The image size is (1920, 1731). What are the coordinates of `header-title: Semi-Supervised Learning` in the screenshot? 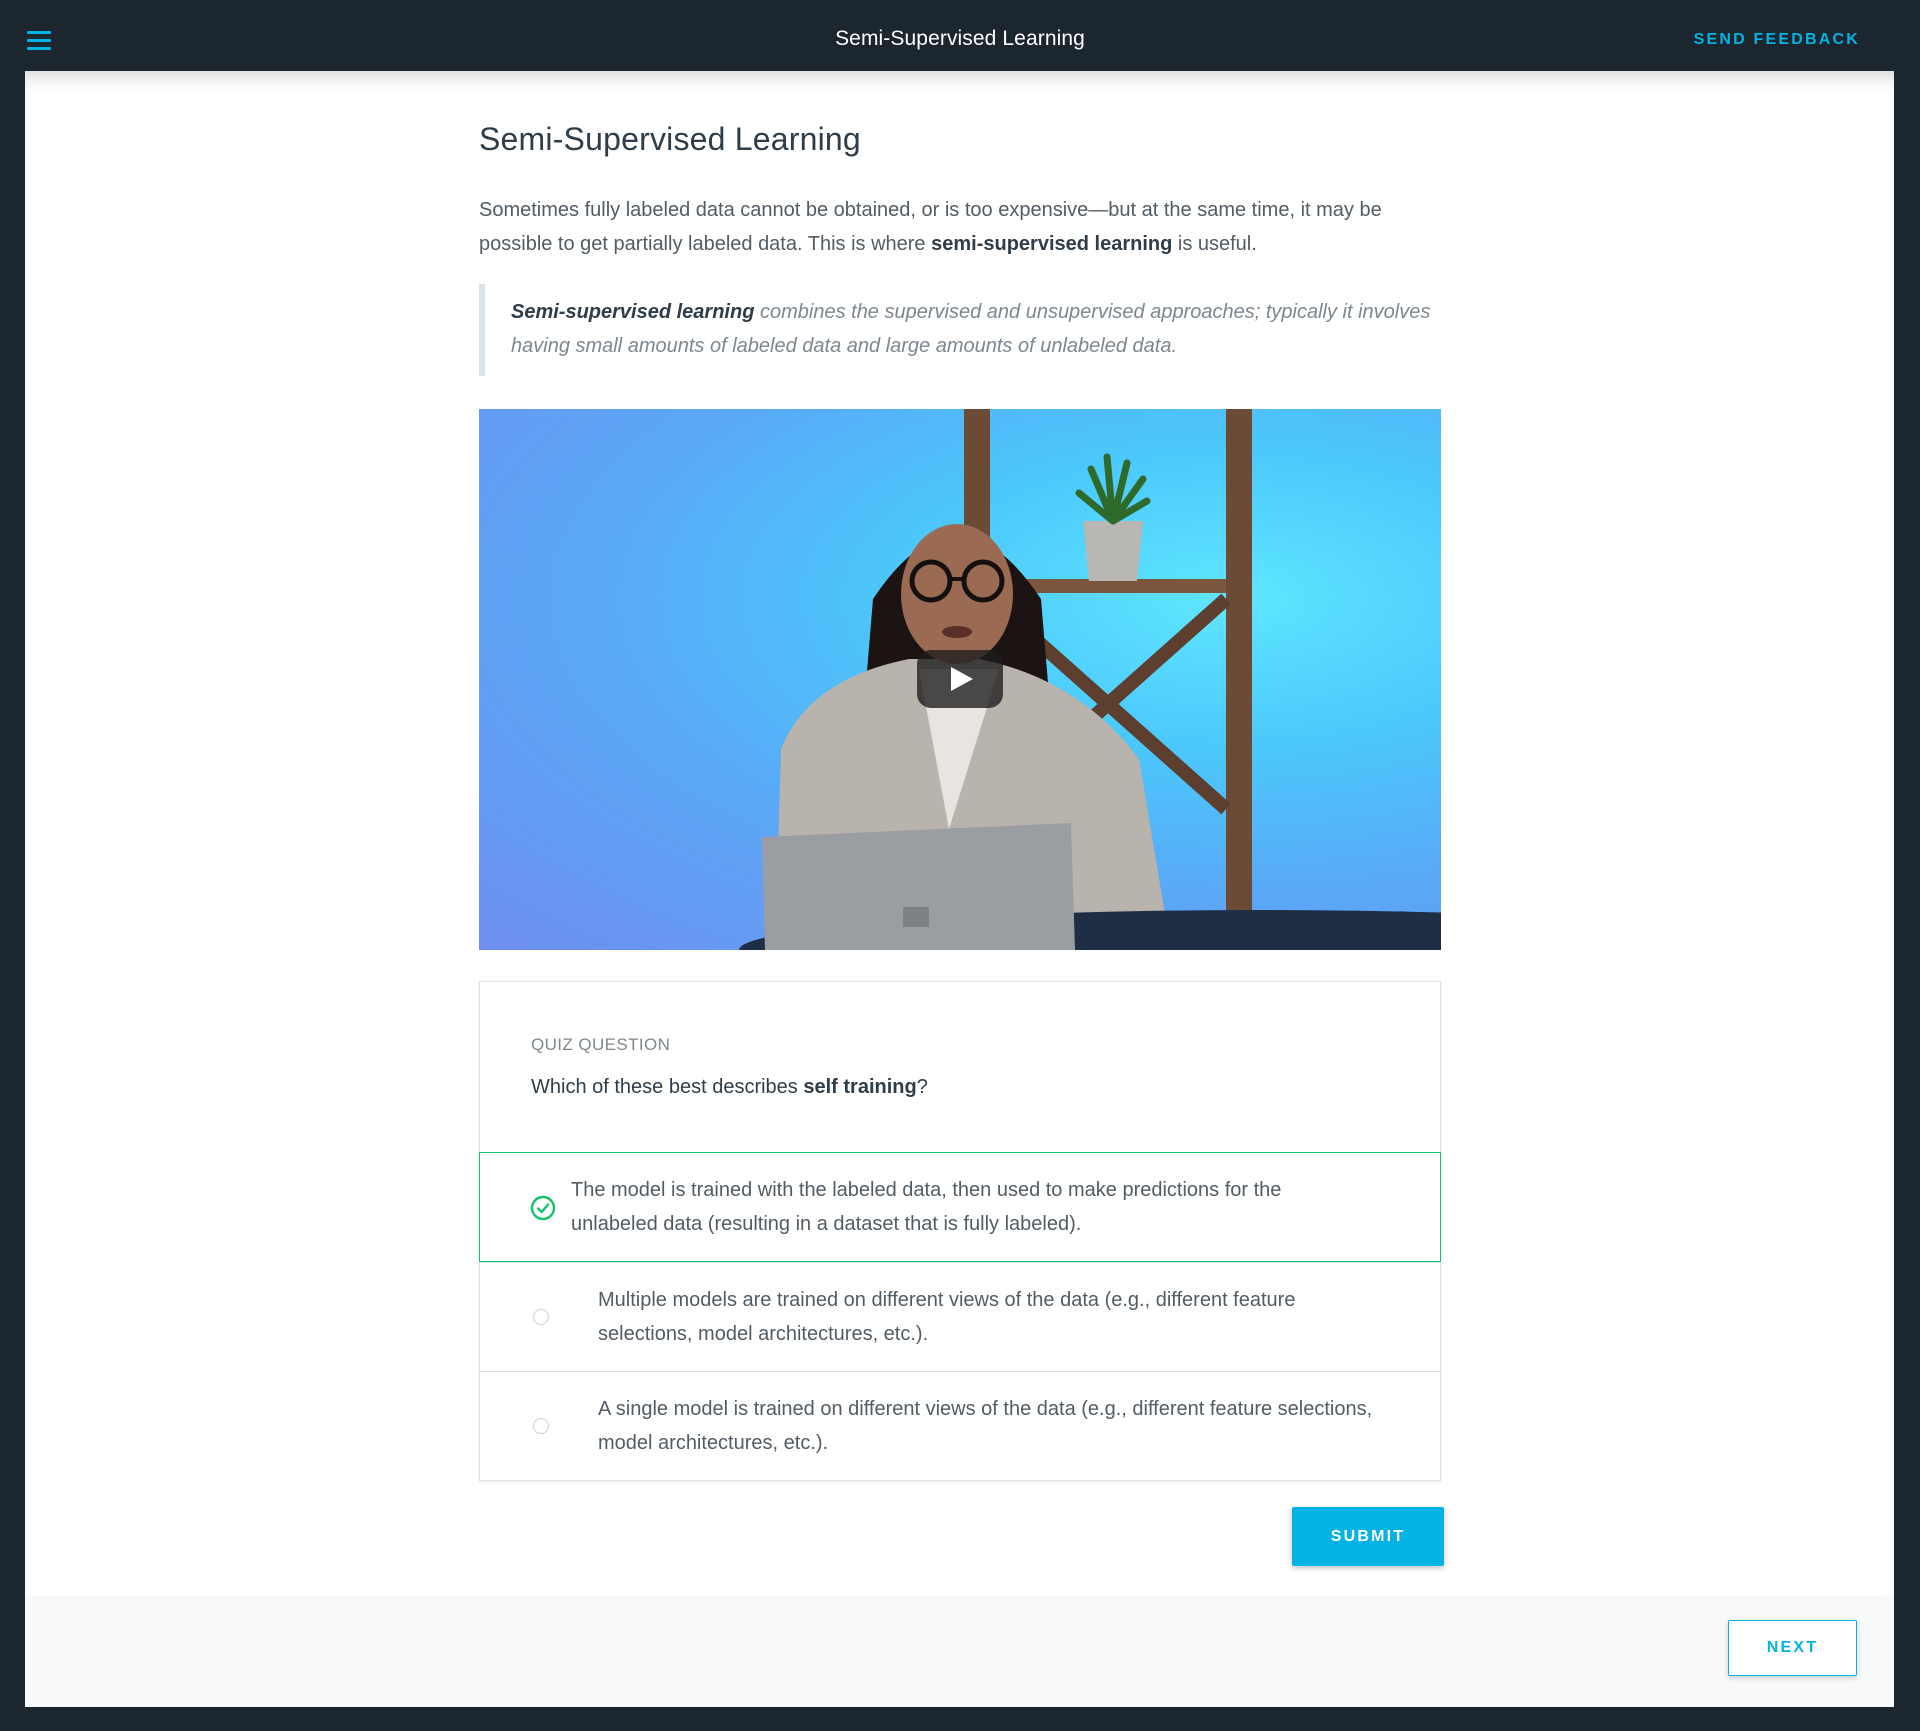 It's located at (960, 38).